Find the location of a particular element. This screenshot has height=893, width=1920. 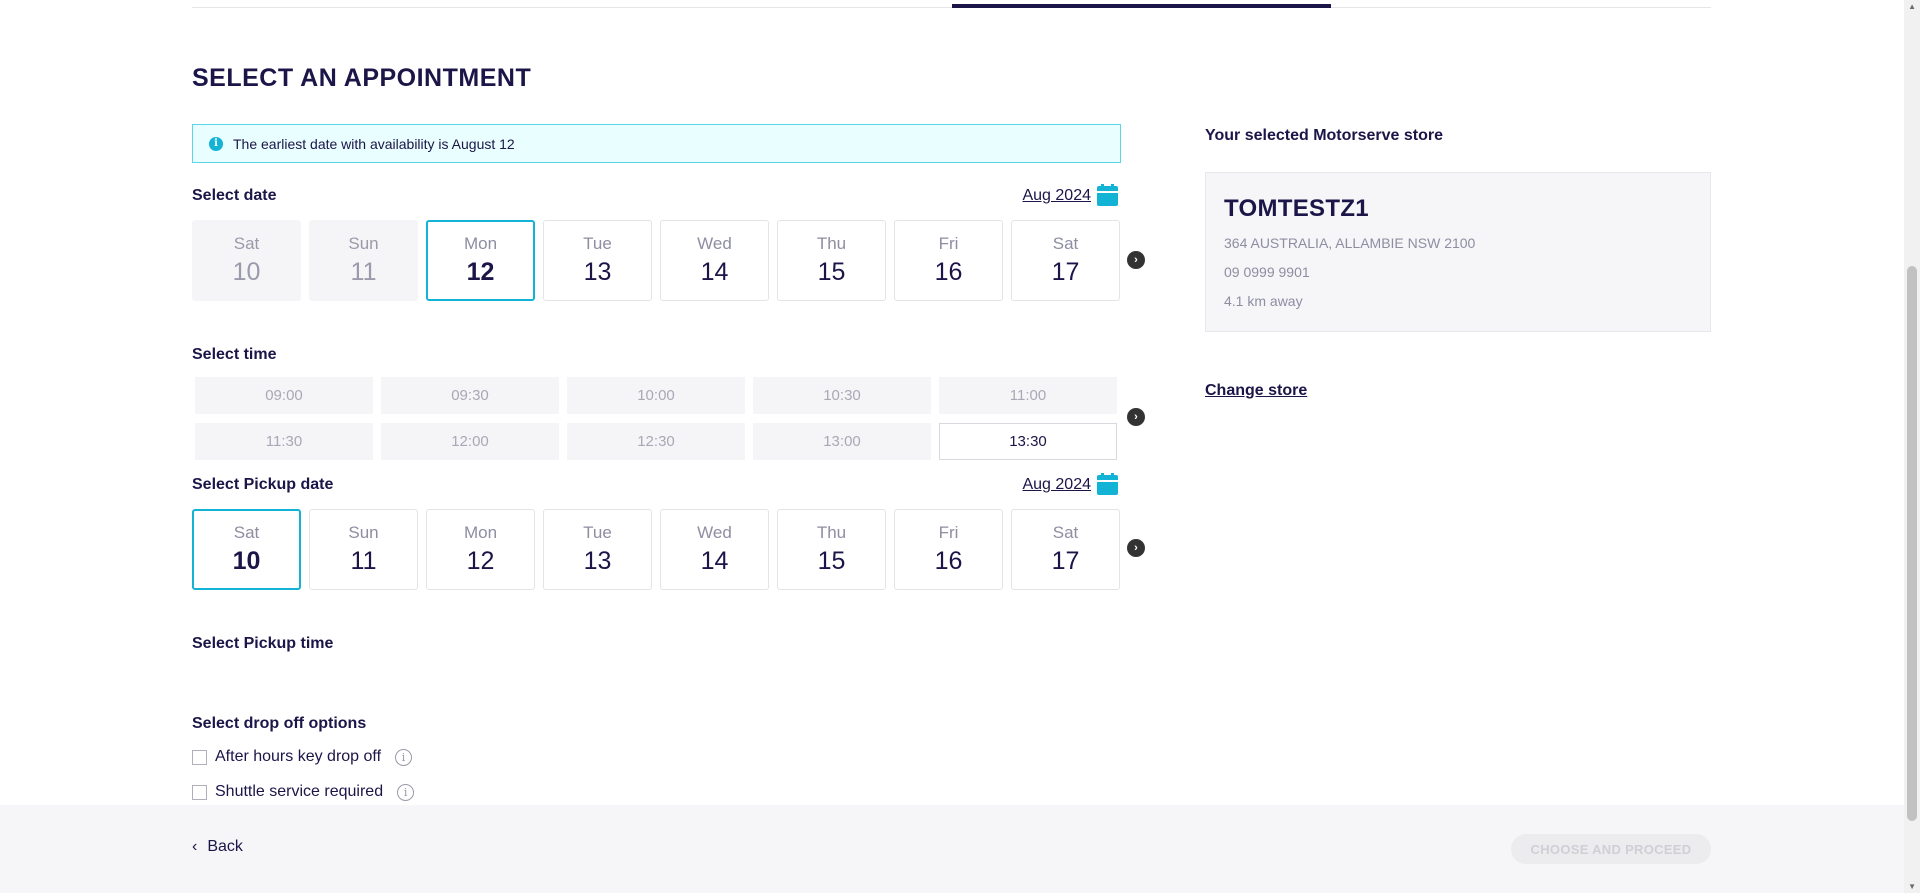

select-time-label: Select time is located at coordinates (234, 354).